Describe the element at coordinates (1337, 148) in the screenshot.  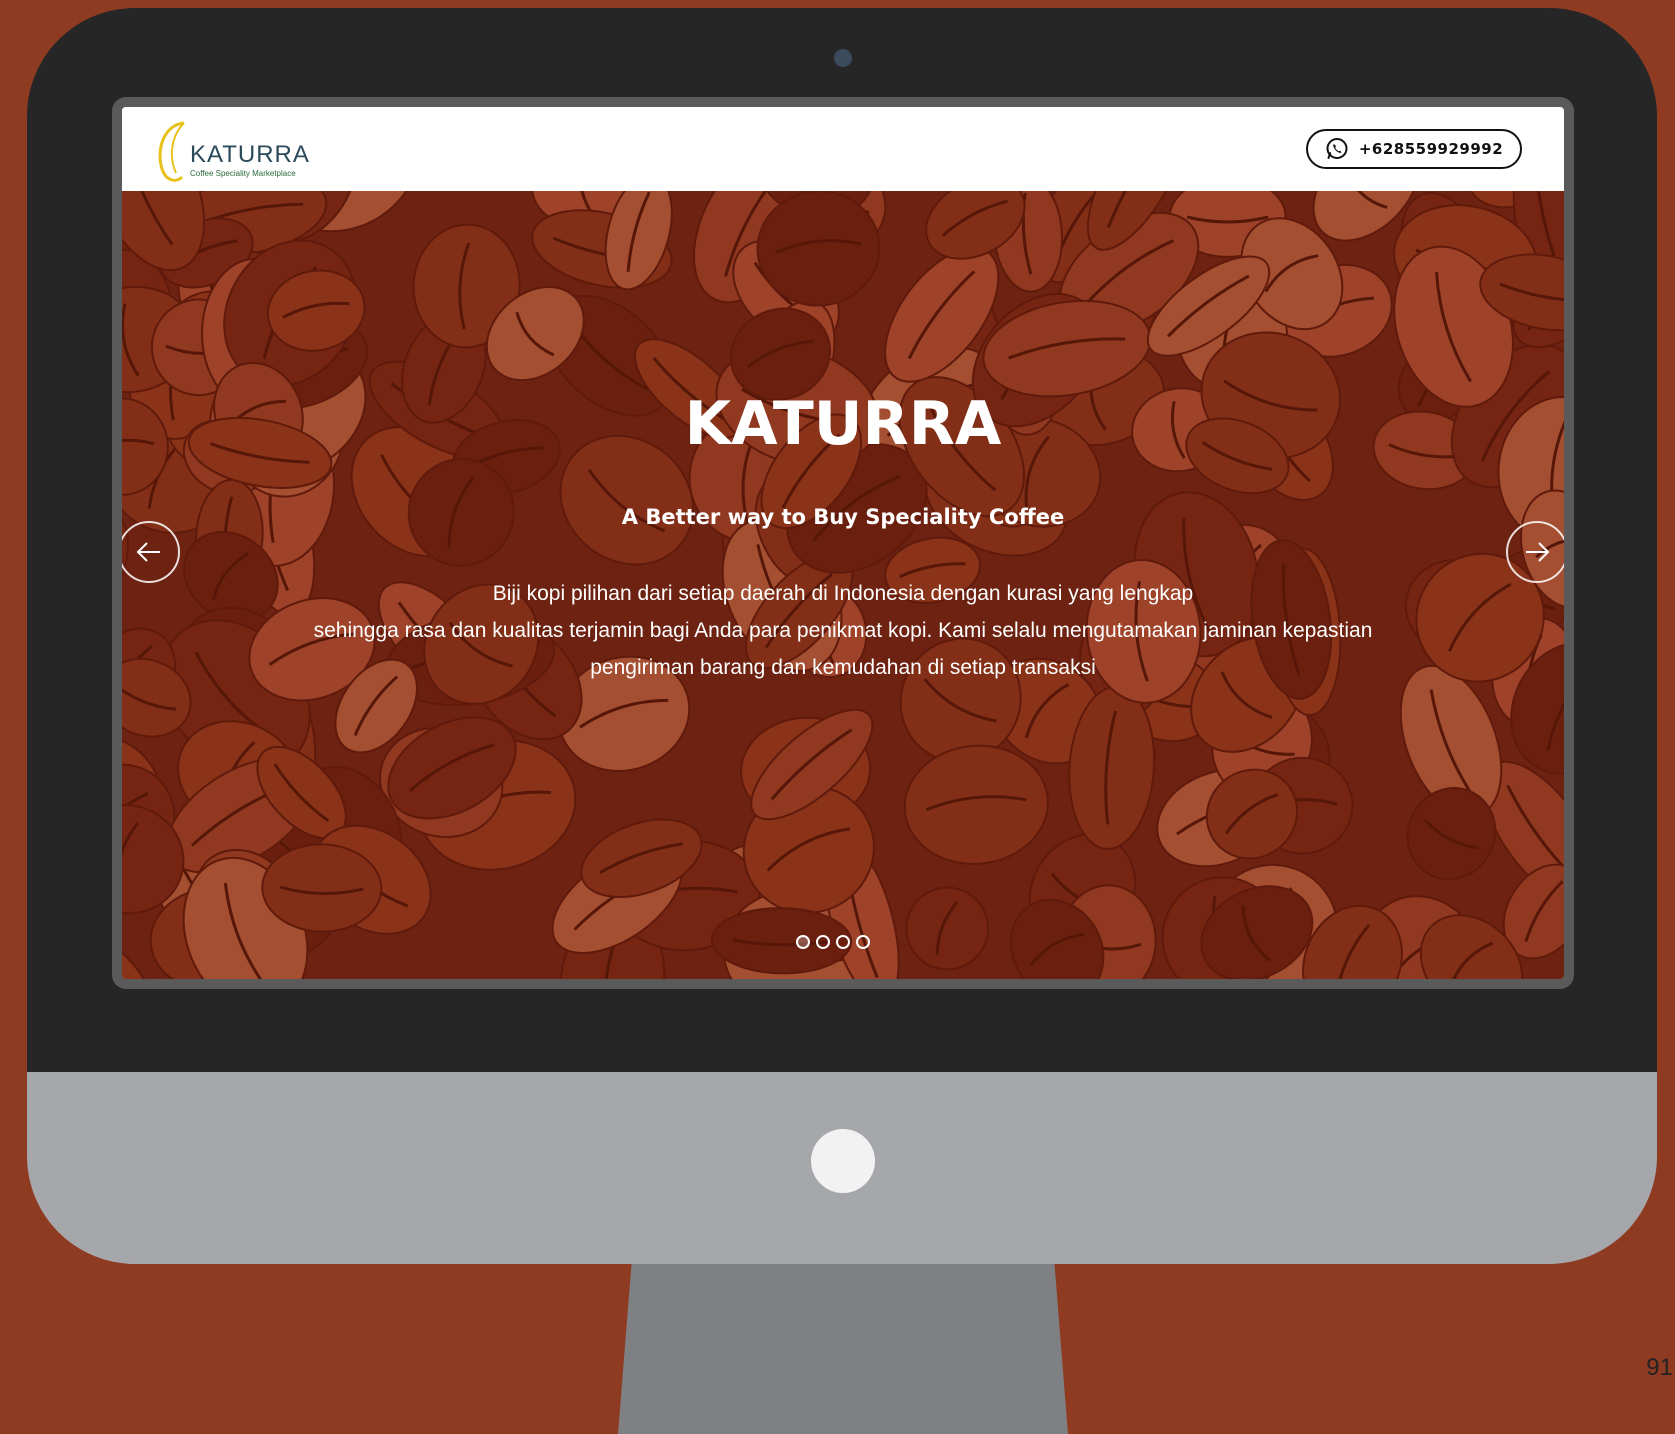
I see `whatsapp-icon` at that location.